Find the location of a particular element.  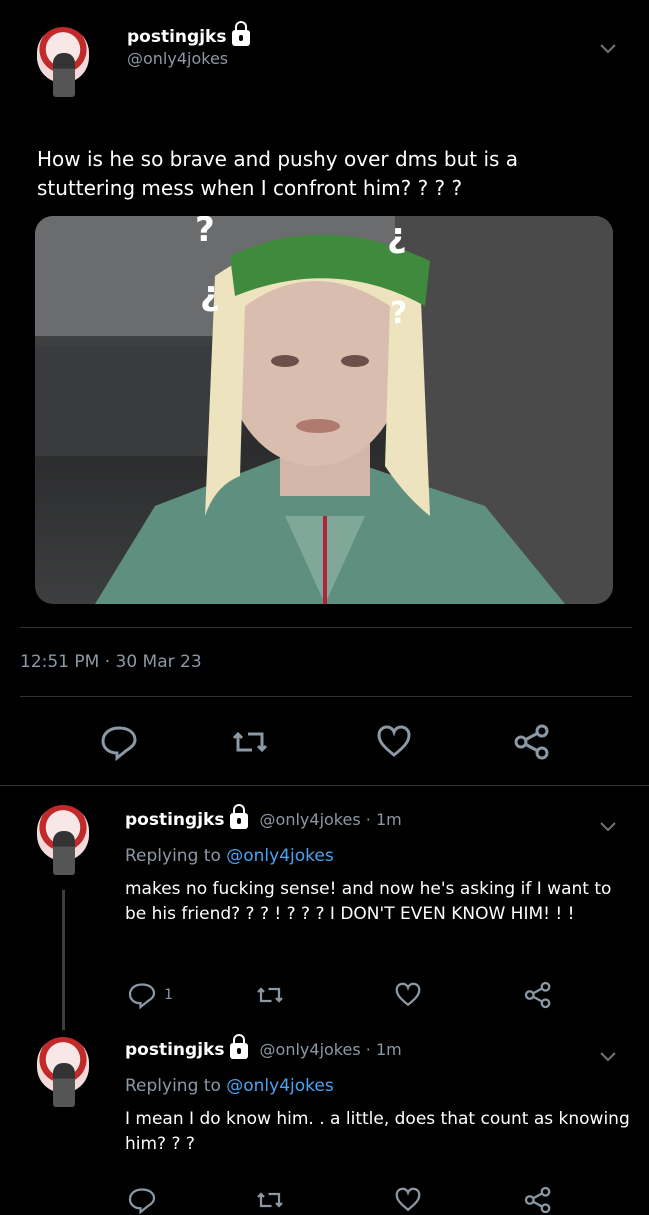

tweet-timestamp: 12:51 PM · 30 Mar 23 is located at coordinates (111, 662).